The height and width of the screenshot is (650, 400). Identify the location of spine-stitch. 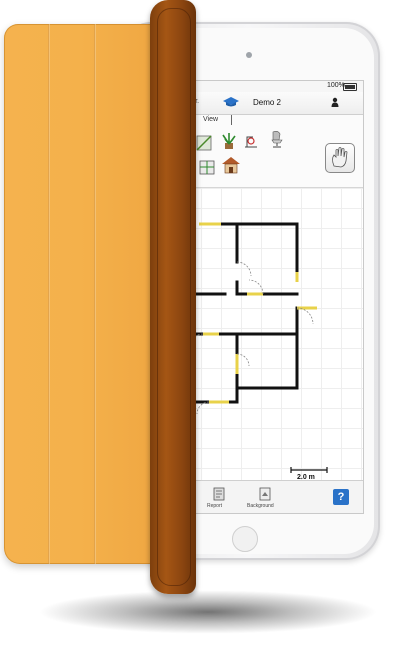
(174, 297).